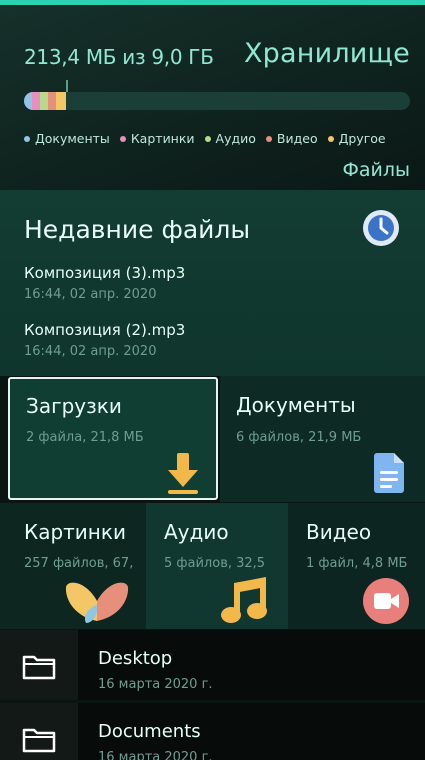 This screenshot has height=760, width=425. What do you see at coordinates (196, 532) in the screenshot?
I see `tile-title: Аудио` at bounding box center [196, 532].